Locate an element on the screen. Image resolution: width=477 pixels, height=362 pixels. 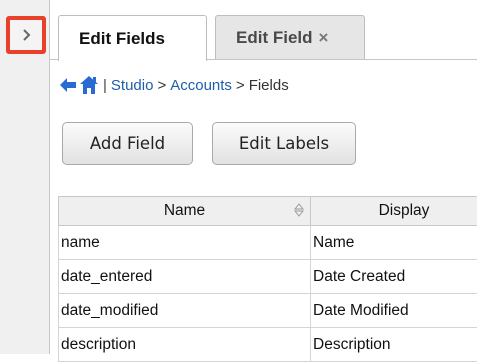
sidebar-expand-button is located at coordinates (26, 35).